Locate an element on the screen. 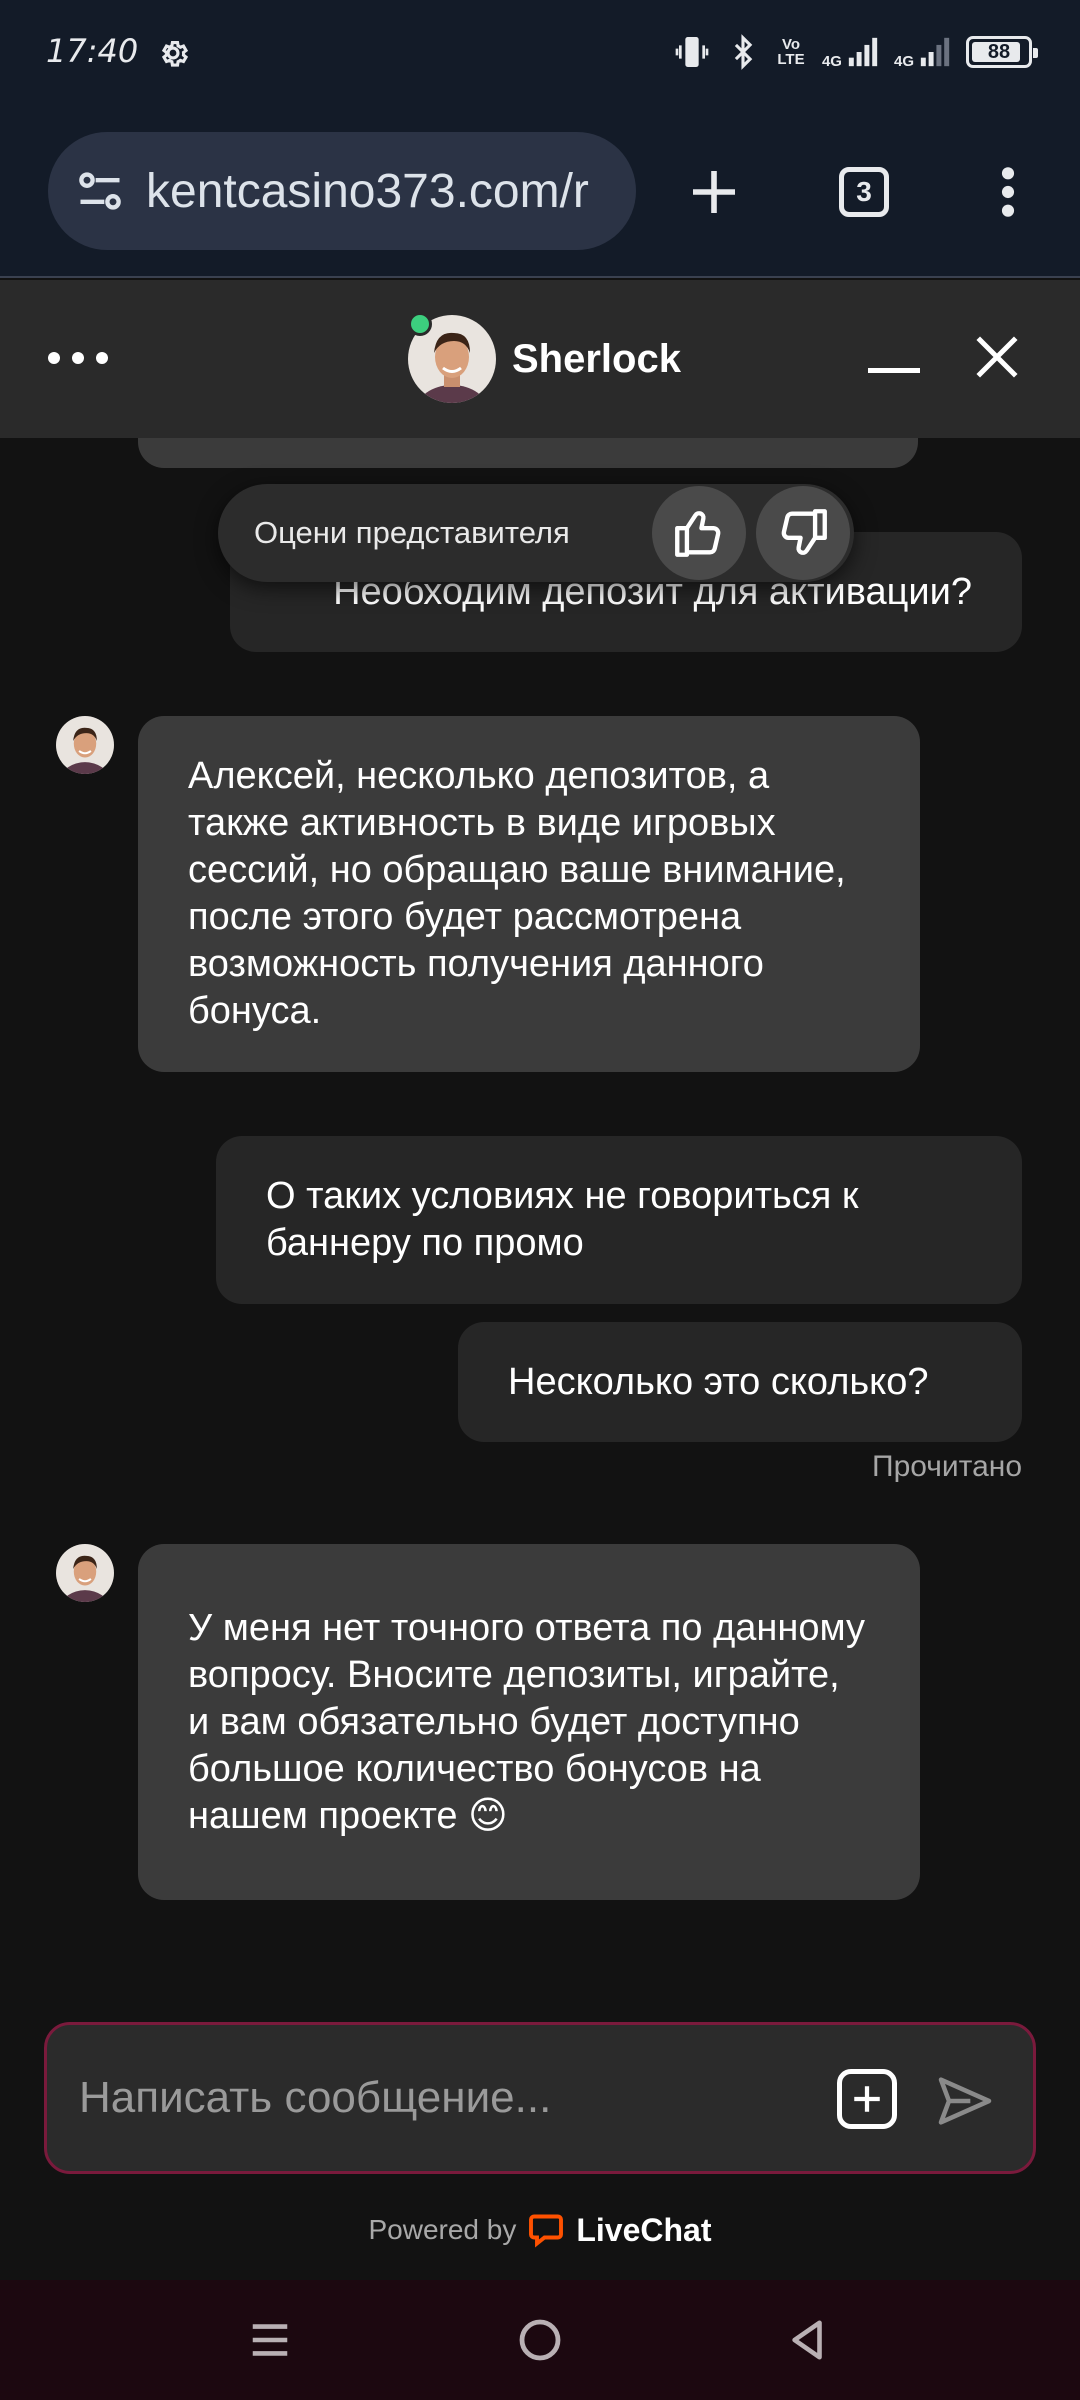 The height and width of the screenshot is (2400, 1080). browser-toolbar: kentcasino373.com/r 3 is located at coordinates (540, 193).